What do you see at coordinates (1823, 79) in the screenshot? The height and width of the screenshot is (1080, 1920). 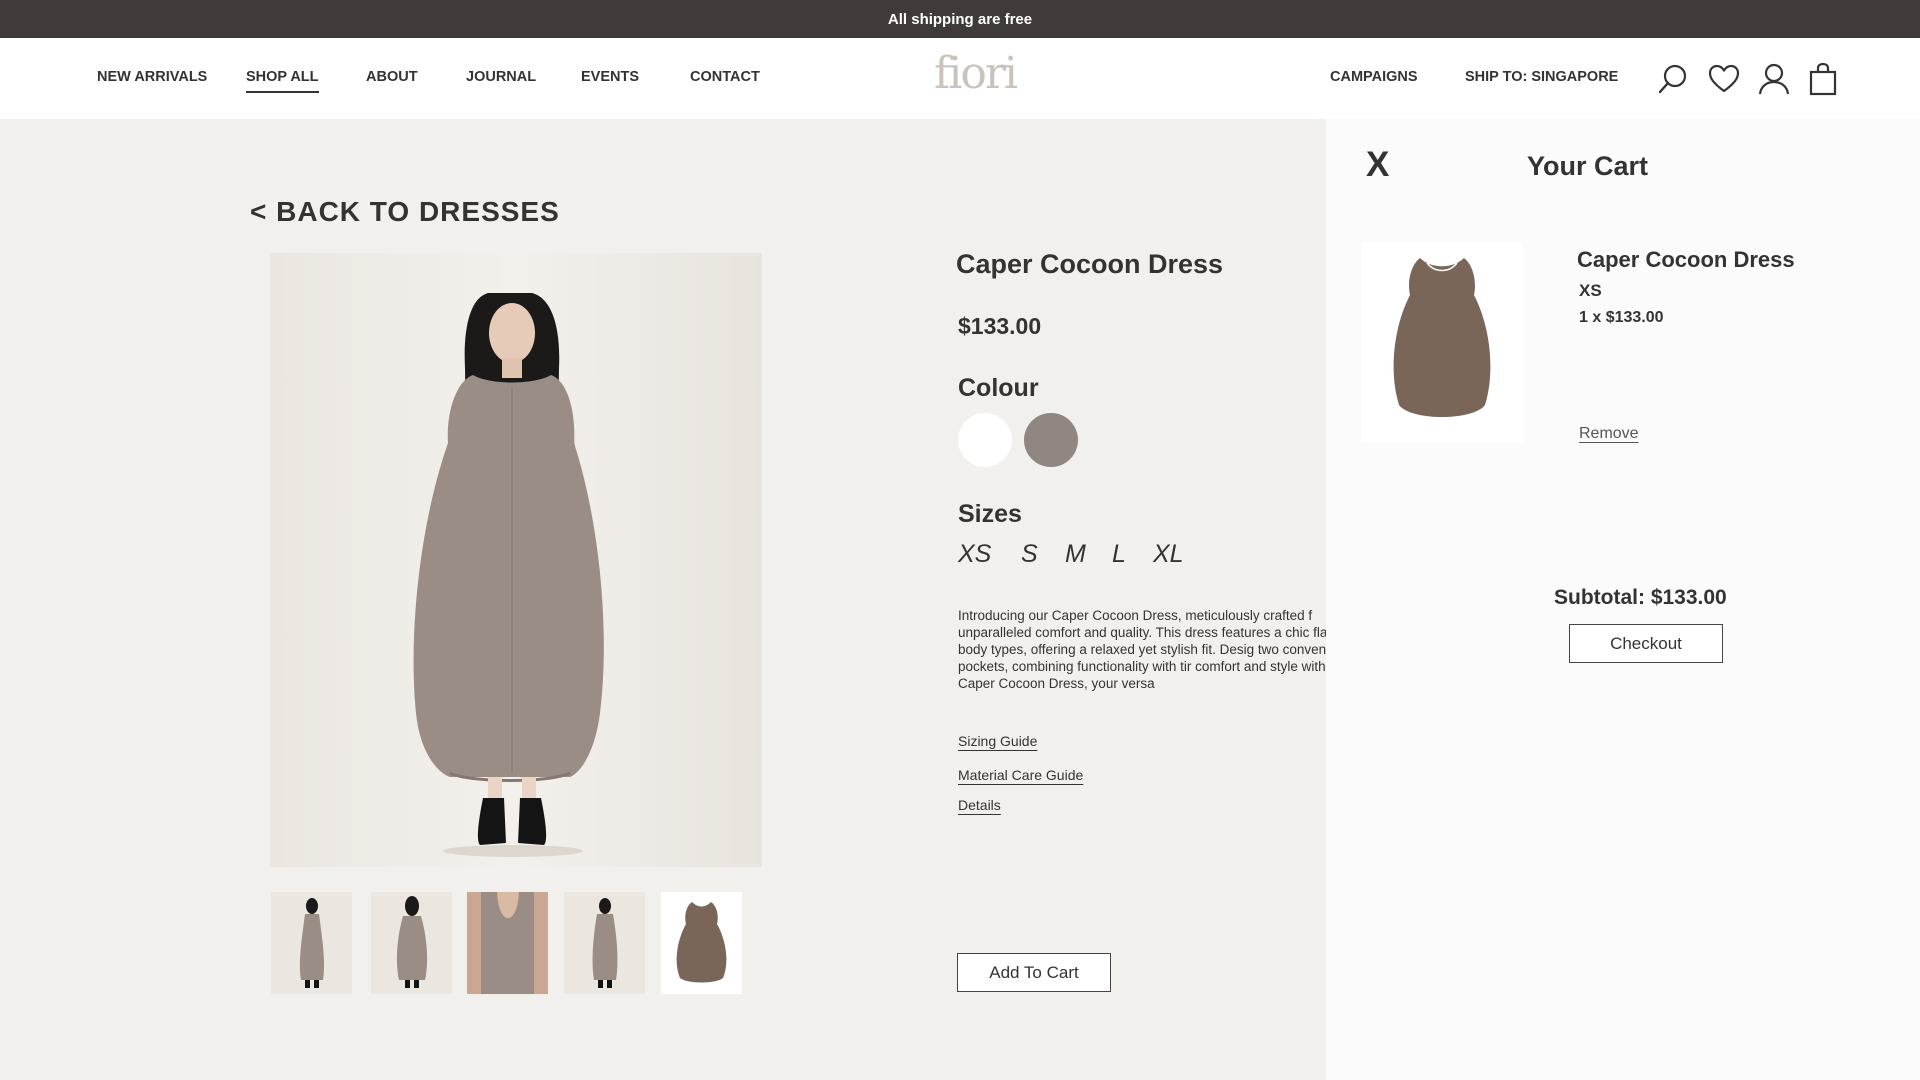 I see `shopping-bag-icon` at bounding box center [1823, 79].